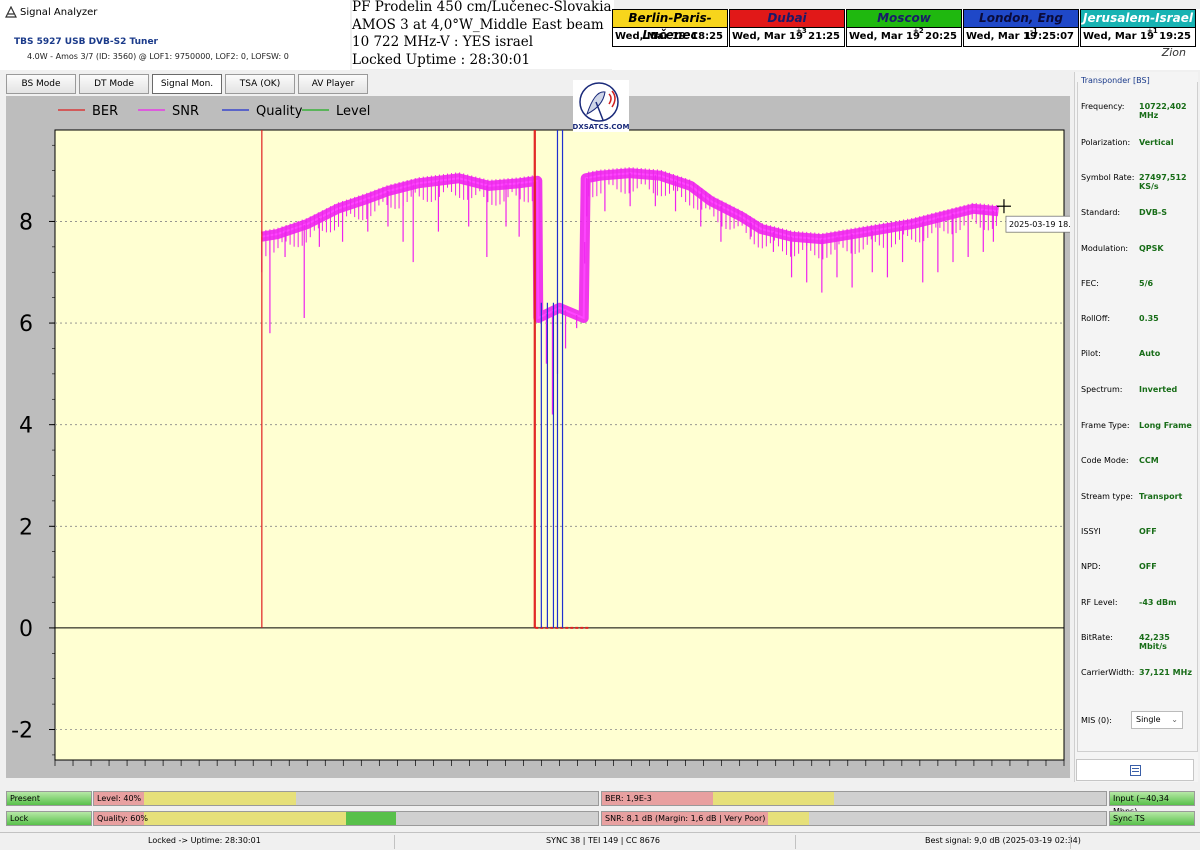 This screenshot has height=850, width=1200. What do you see at coordinates (824, 36) in the screenshot?
I see `clock-time: 21:25` at bounding box center [824, 36].